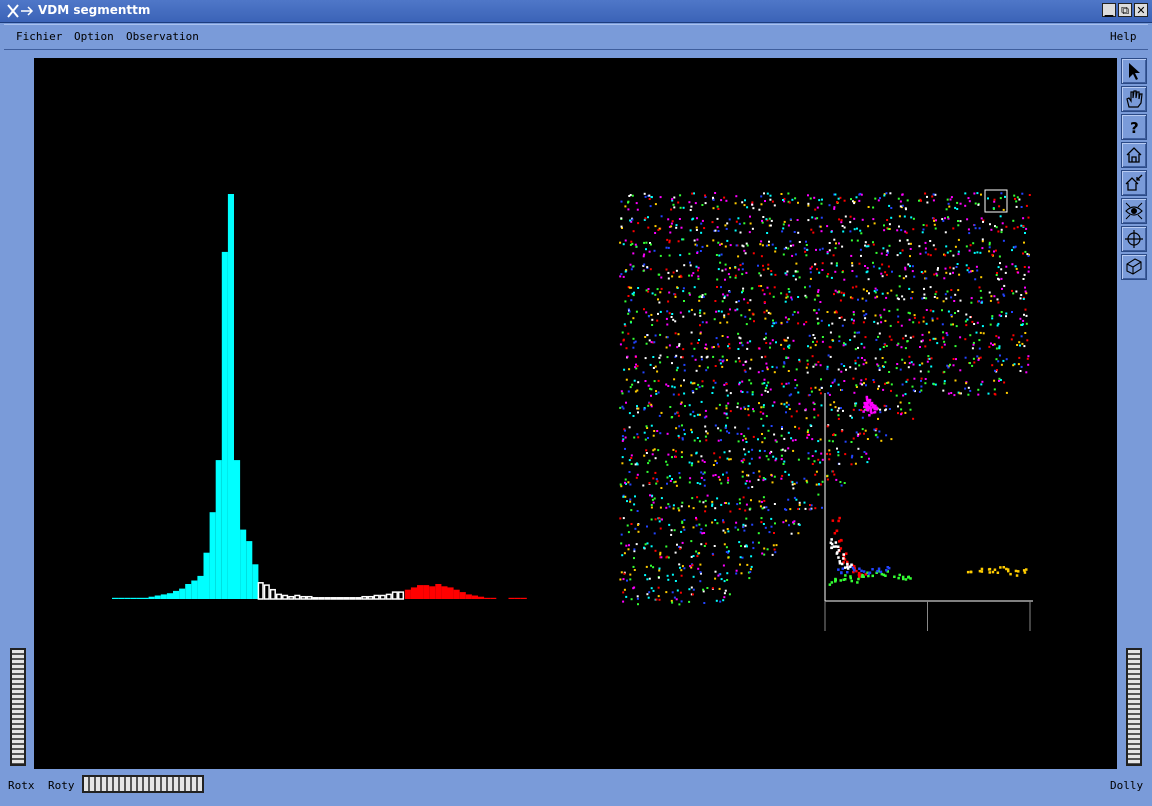  Describe the element at coordinates (18, 707) in the screenshot. I see `rotx-wheel` at that location.